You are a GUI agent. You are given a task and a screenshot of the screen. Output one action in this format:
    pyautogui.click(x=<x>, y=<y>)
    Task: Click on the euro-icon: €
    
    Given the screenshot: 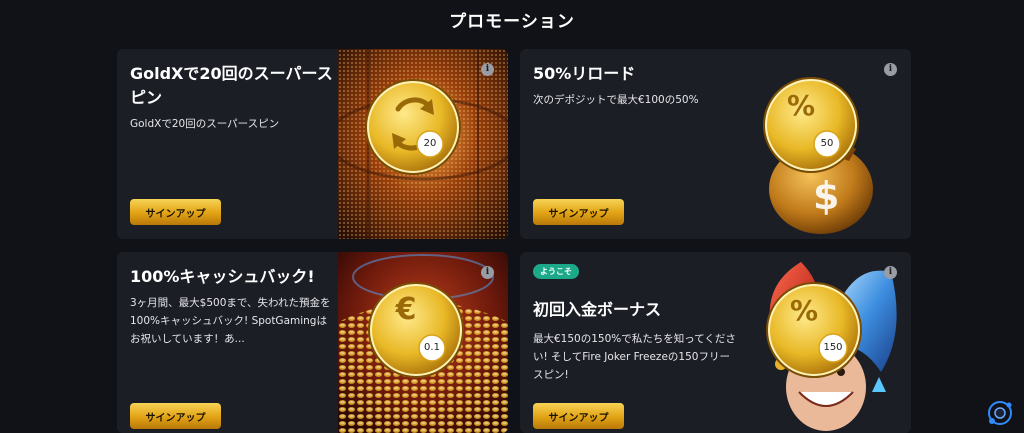 What is the action you would take?
    pyautogui.click(x=406, y=309)
    